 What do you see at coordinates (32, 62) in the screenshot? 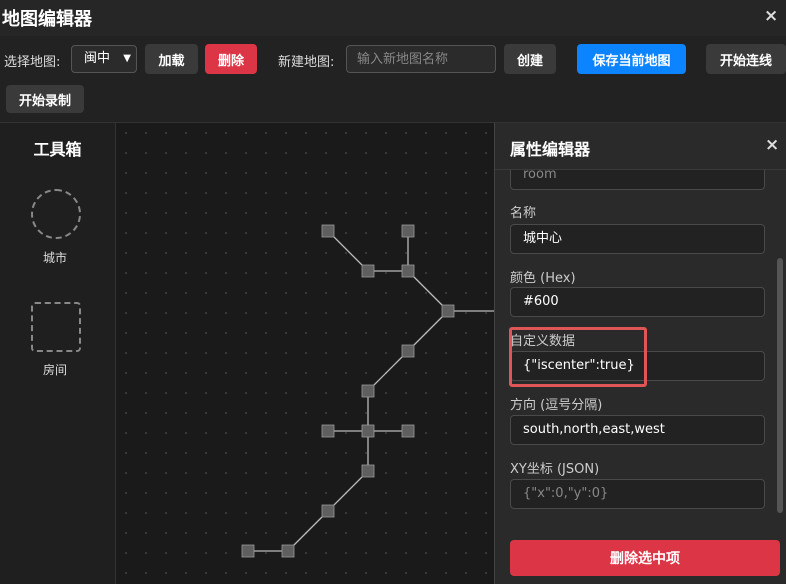
I see `select-map-label: 选择地图:` at bounding box center [32, 62].